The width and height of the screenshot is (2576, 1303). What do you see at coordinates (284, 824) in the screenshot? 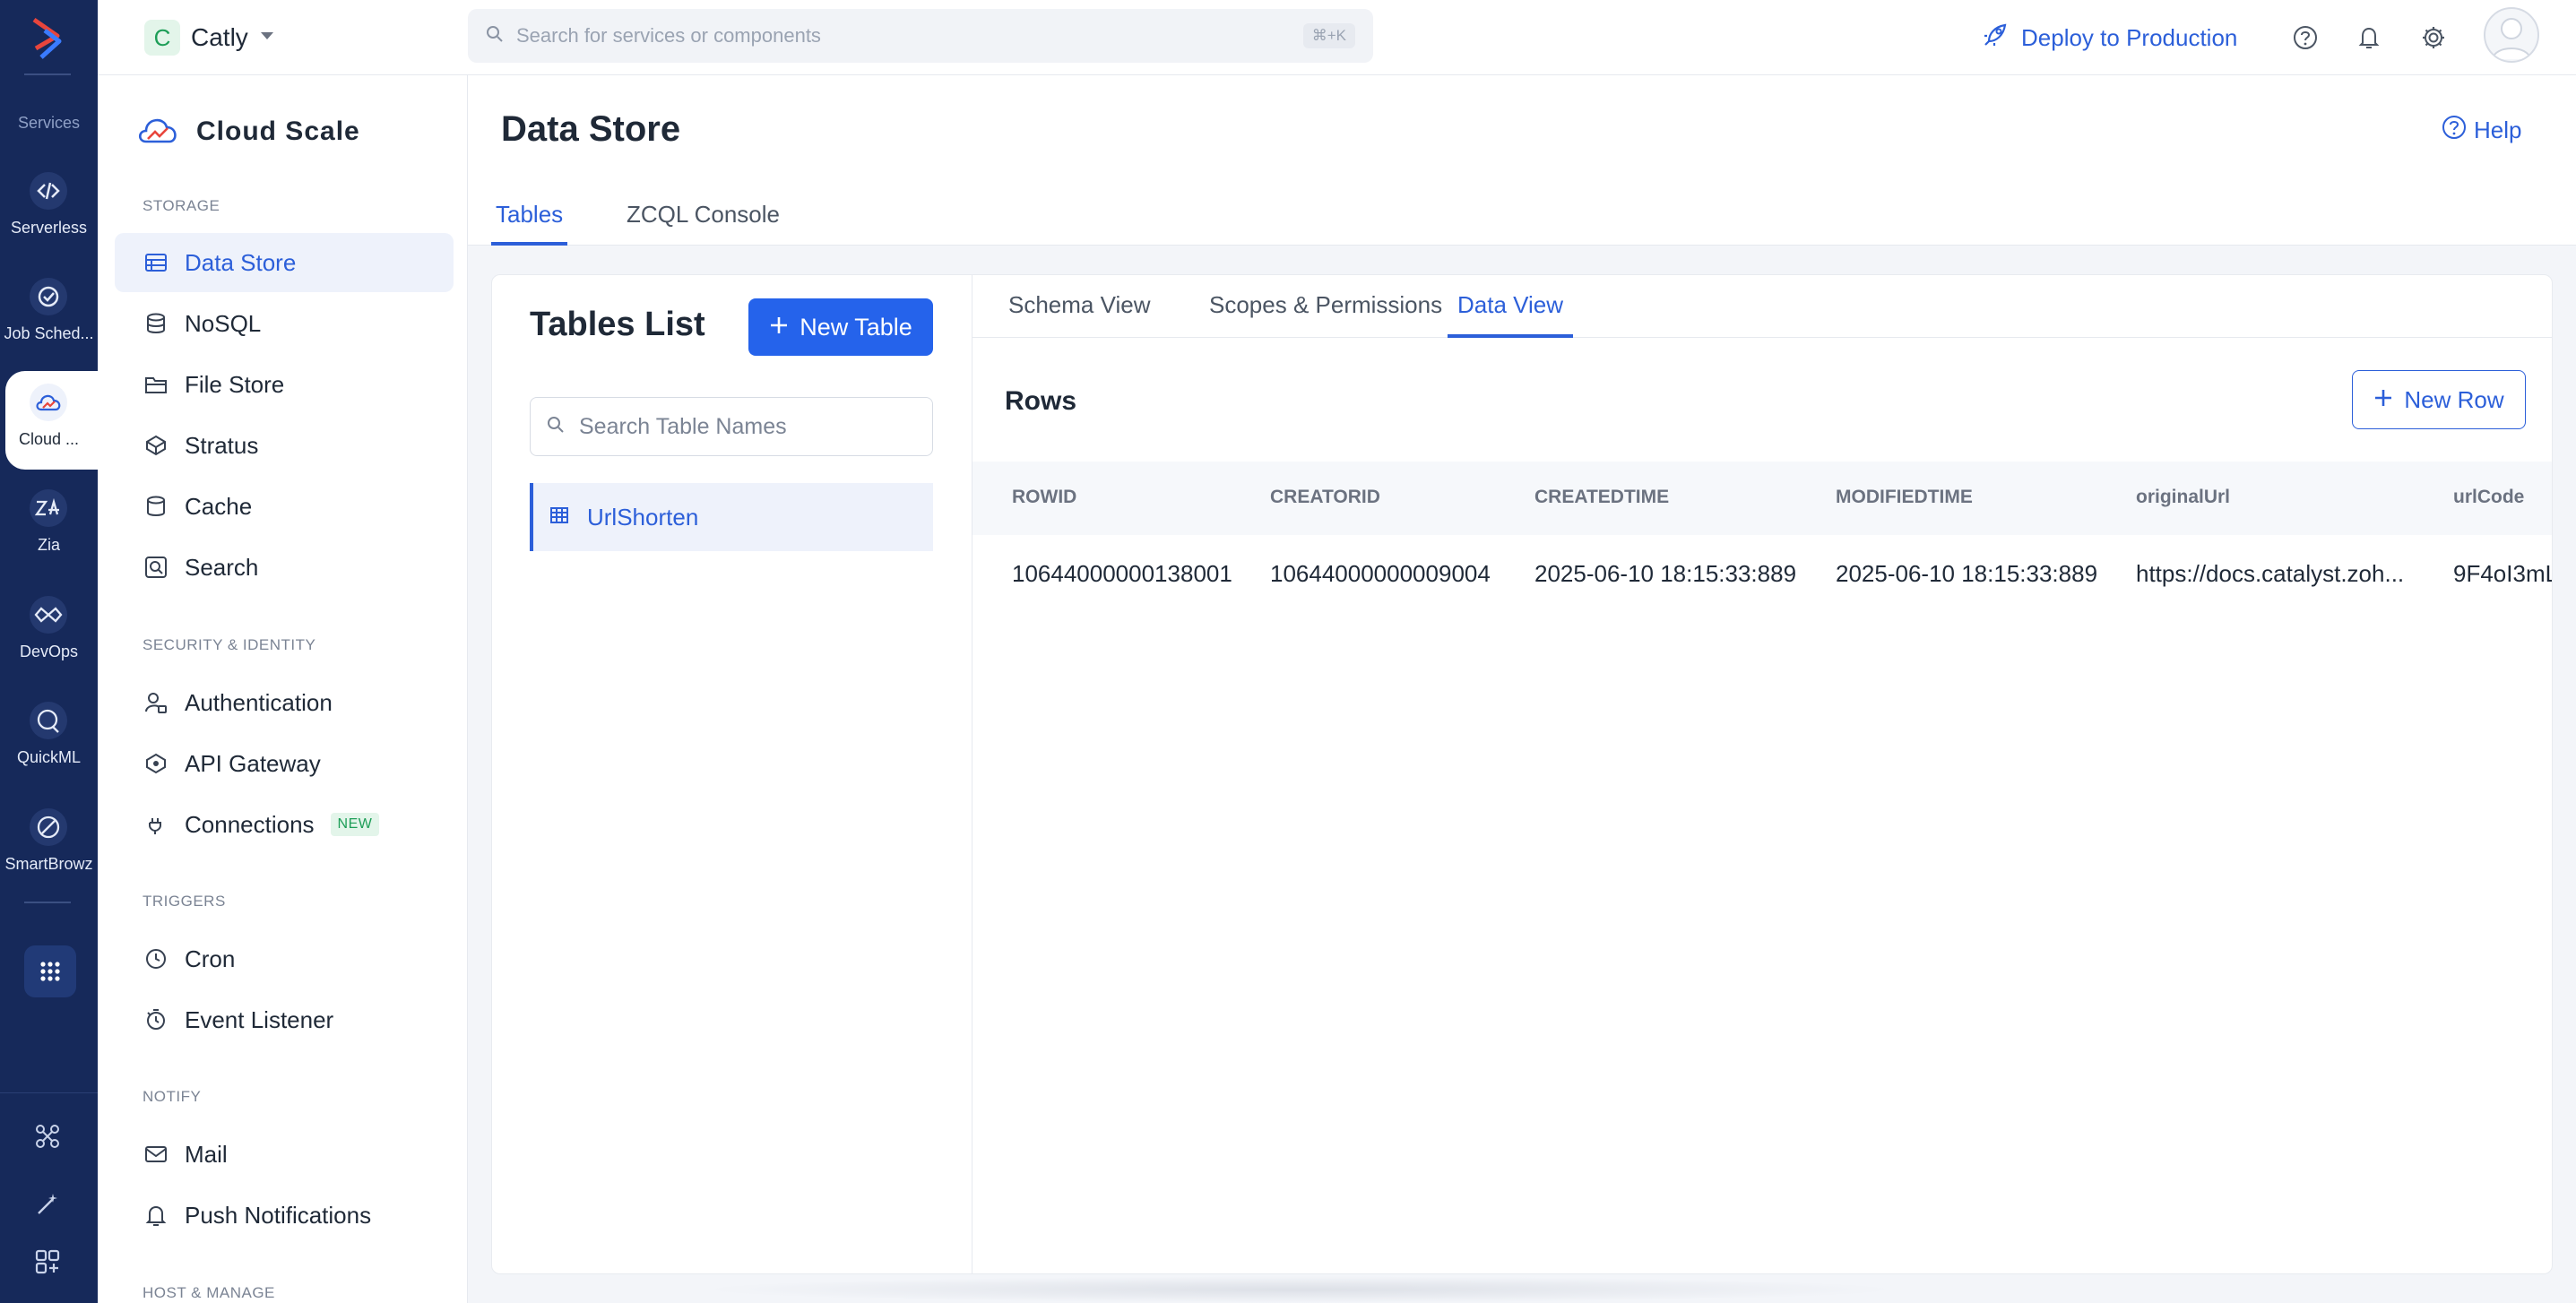
I see `sidebar-item-connections: Connections NEW` at bounding box center [284, 824].